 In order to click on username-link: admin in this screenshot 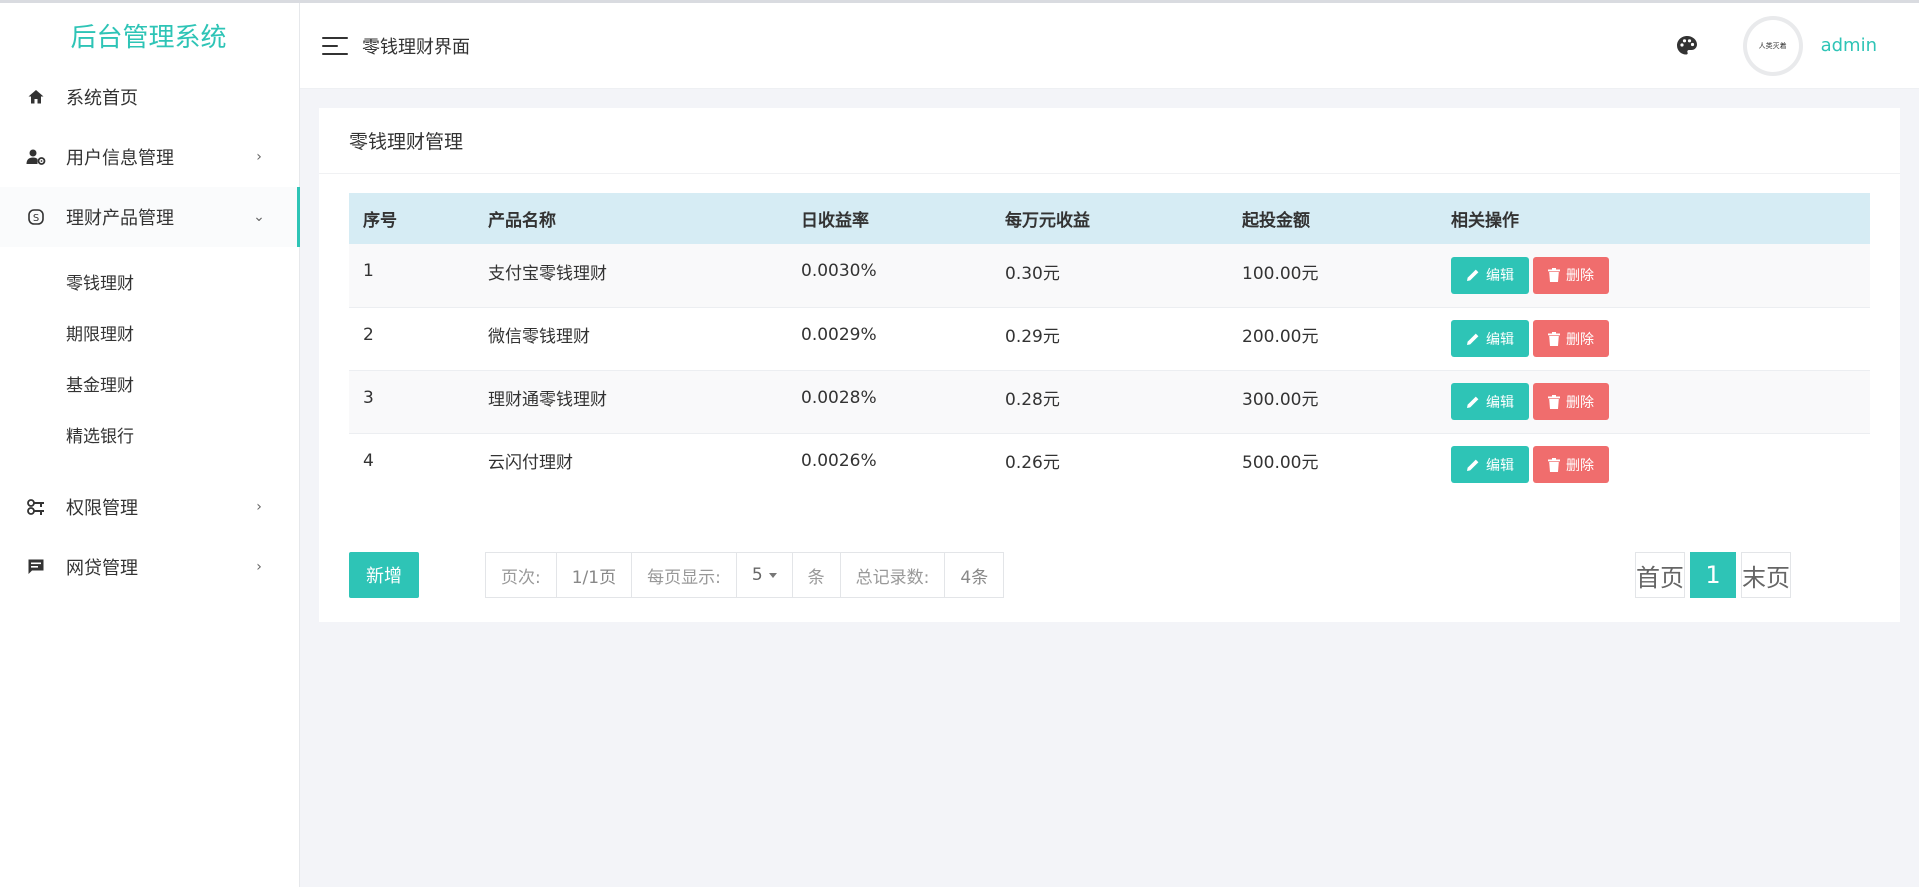, I will do `click(1849, 45)`.